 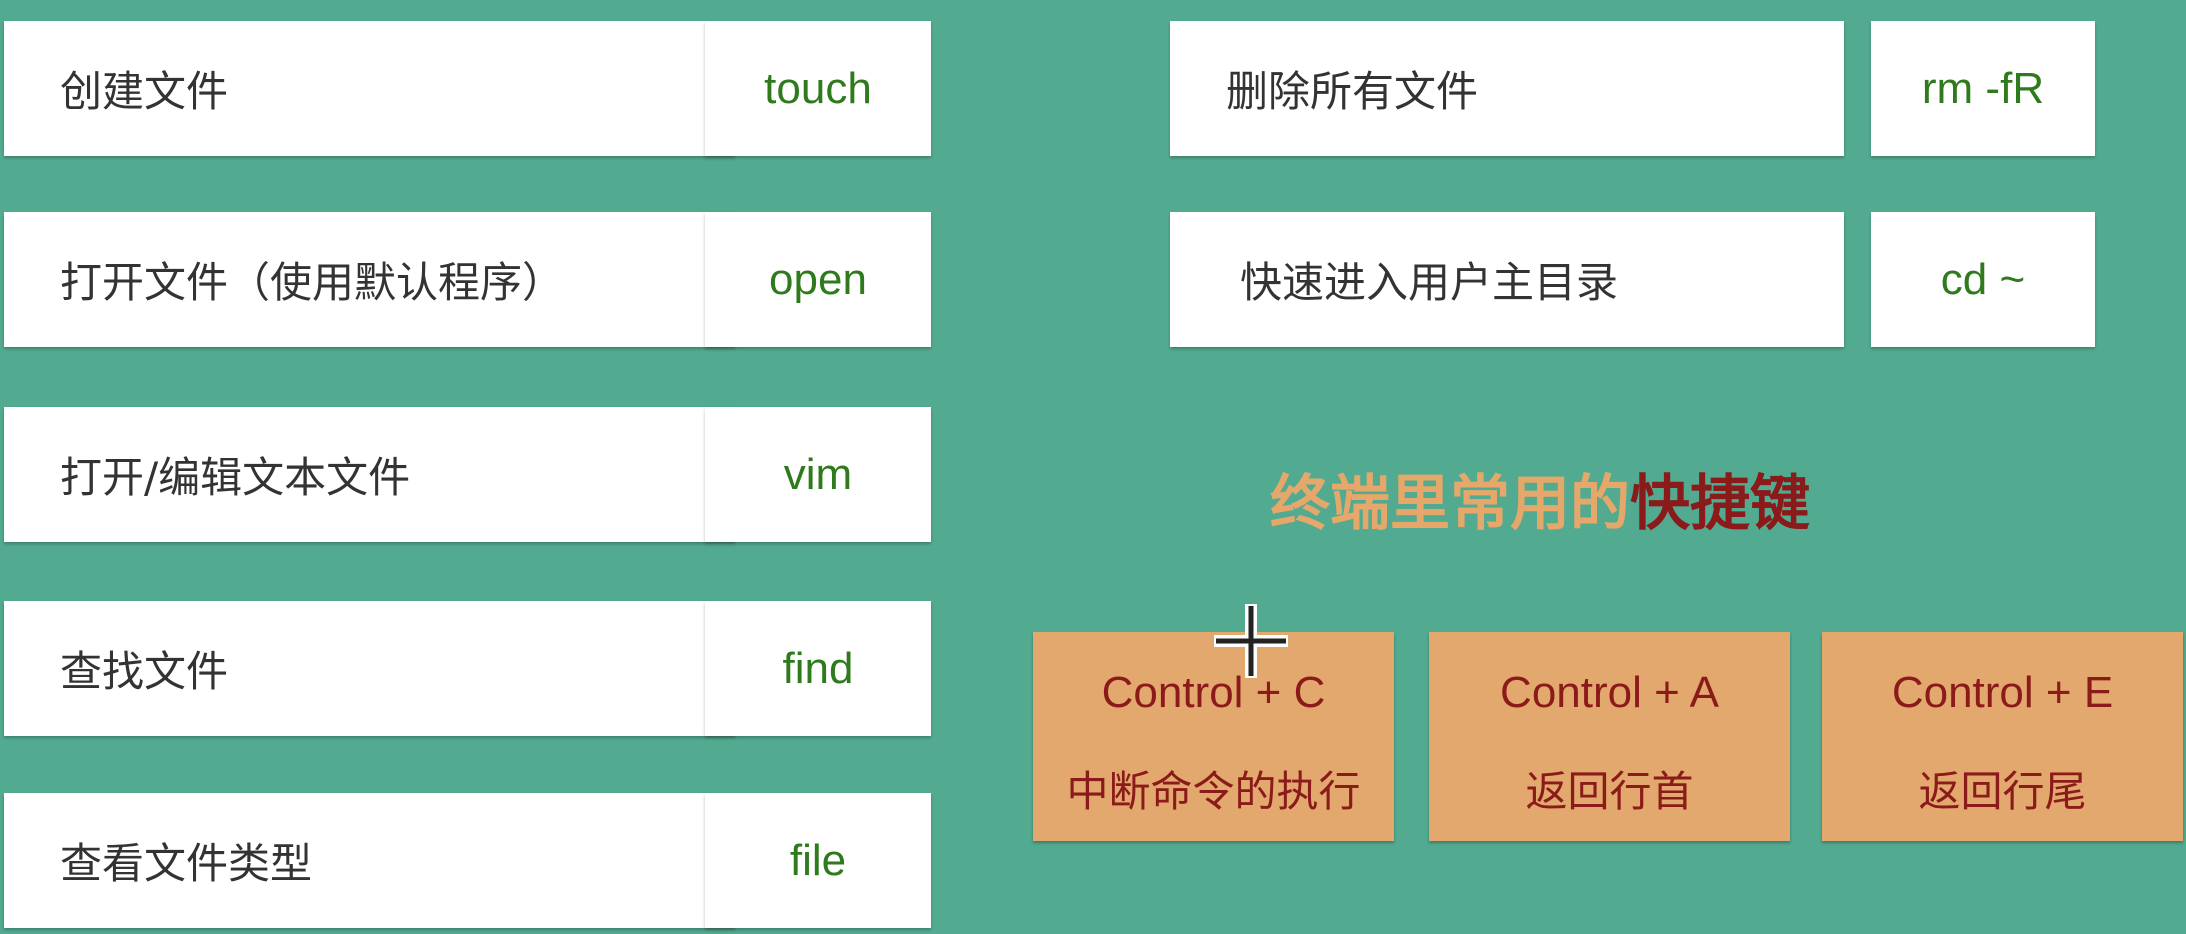 I want to click on command-touch: touch, so click(x=818, y=88).